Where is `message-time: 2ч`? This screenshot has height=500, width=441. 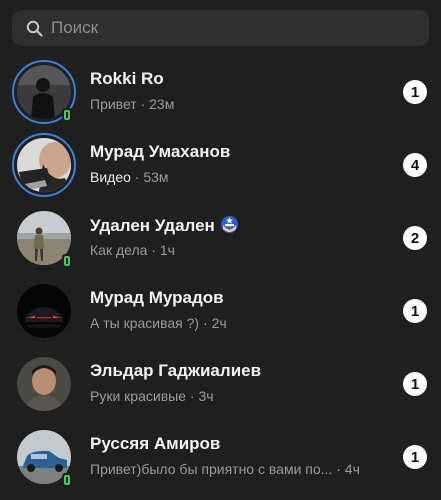 message-time: 2ч is located at coordinates (219, 323).